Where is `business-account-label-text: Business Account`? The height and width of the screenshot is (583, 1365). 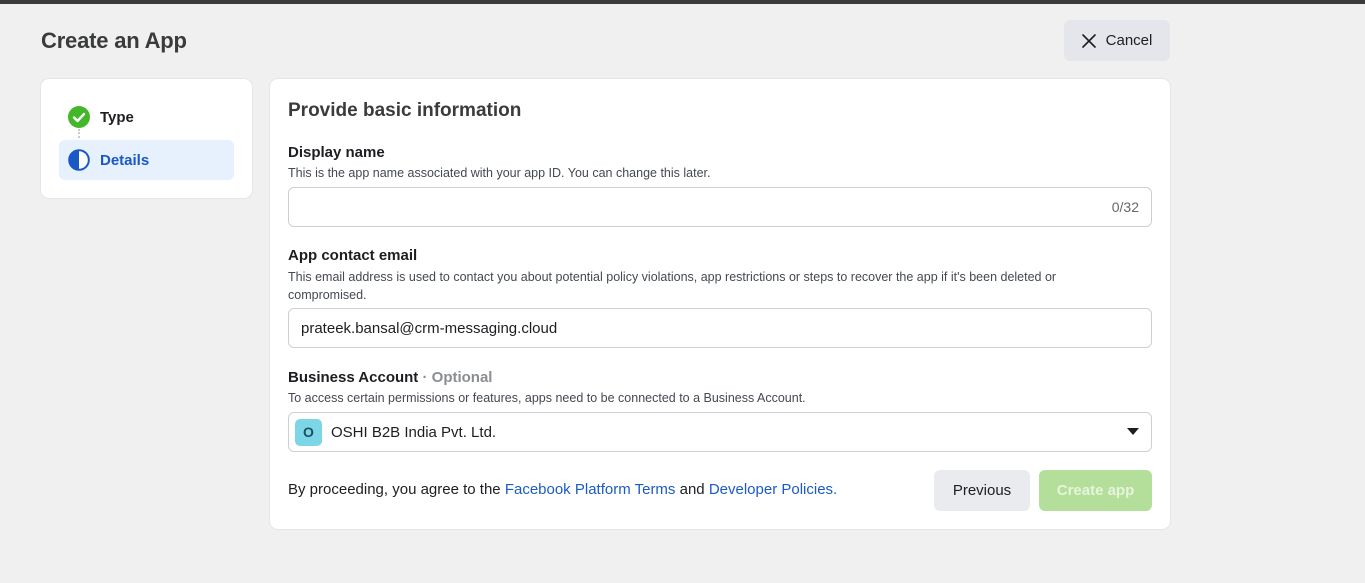 business-account-label-text: Business Account is located at coordinates (353, 377).